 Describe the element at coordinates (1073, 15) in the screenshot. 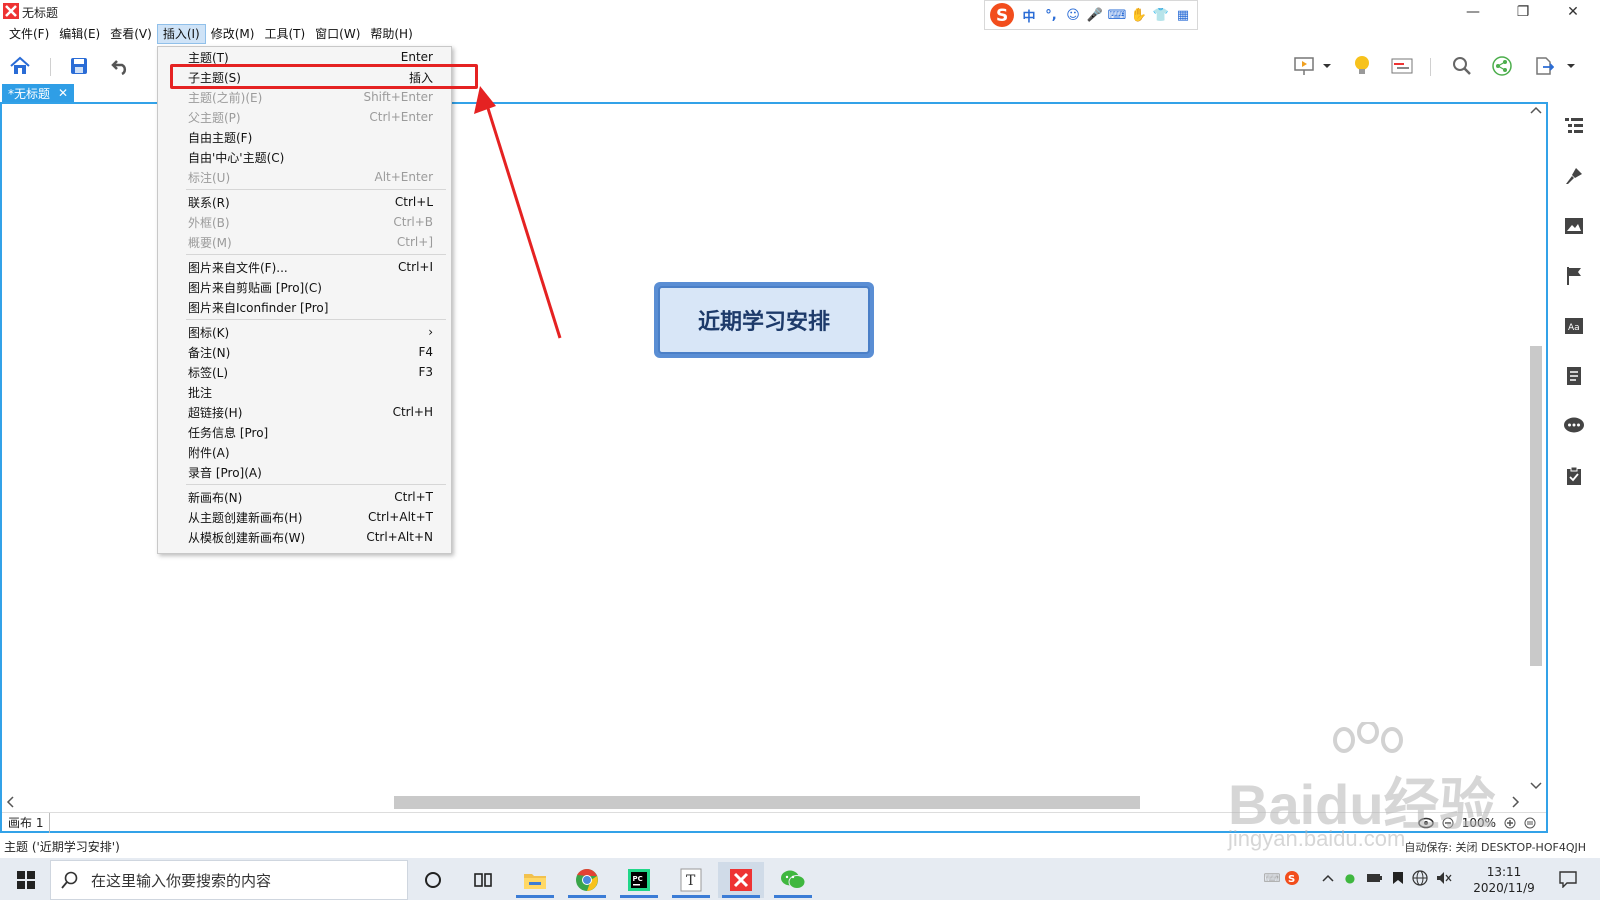

I see `ime-item: ☺` at that location.